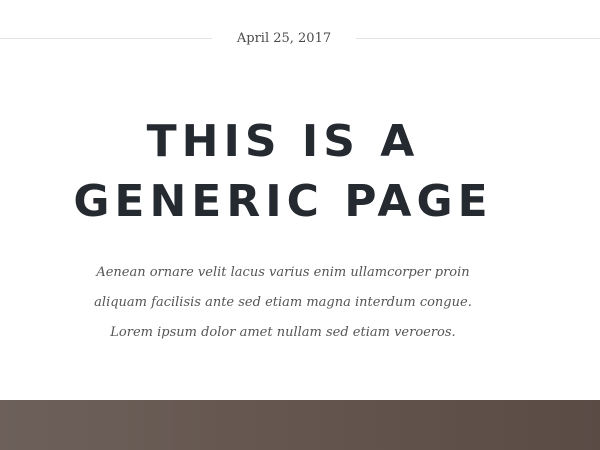 The height and width of the screenshot is (450, 600). I want to click on divider-right, so click(478, 38).